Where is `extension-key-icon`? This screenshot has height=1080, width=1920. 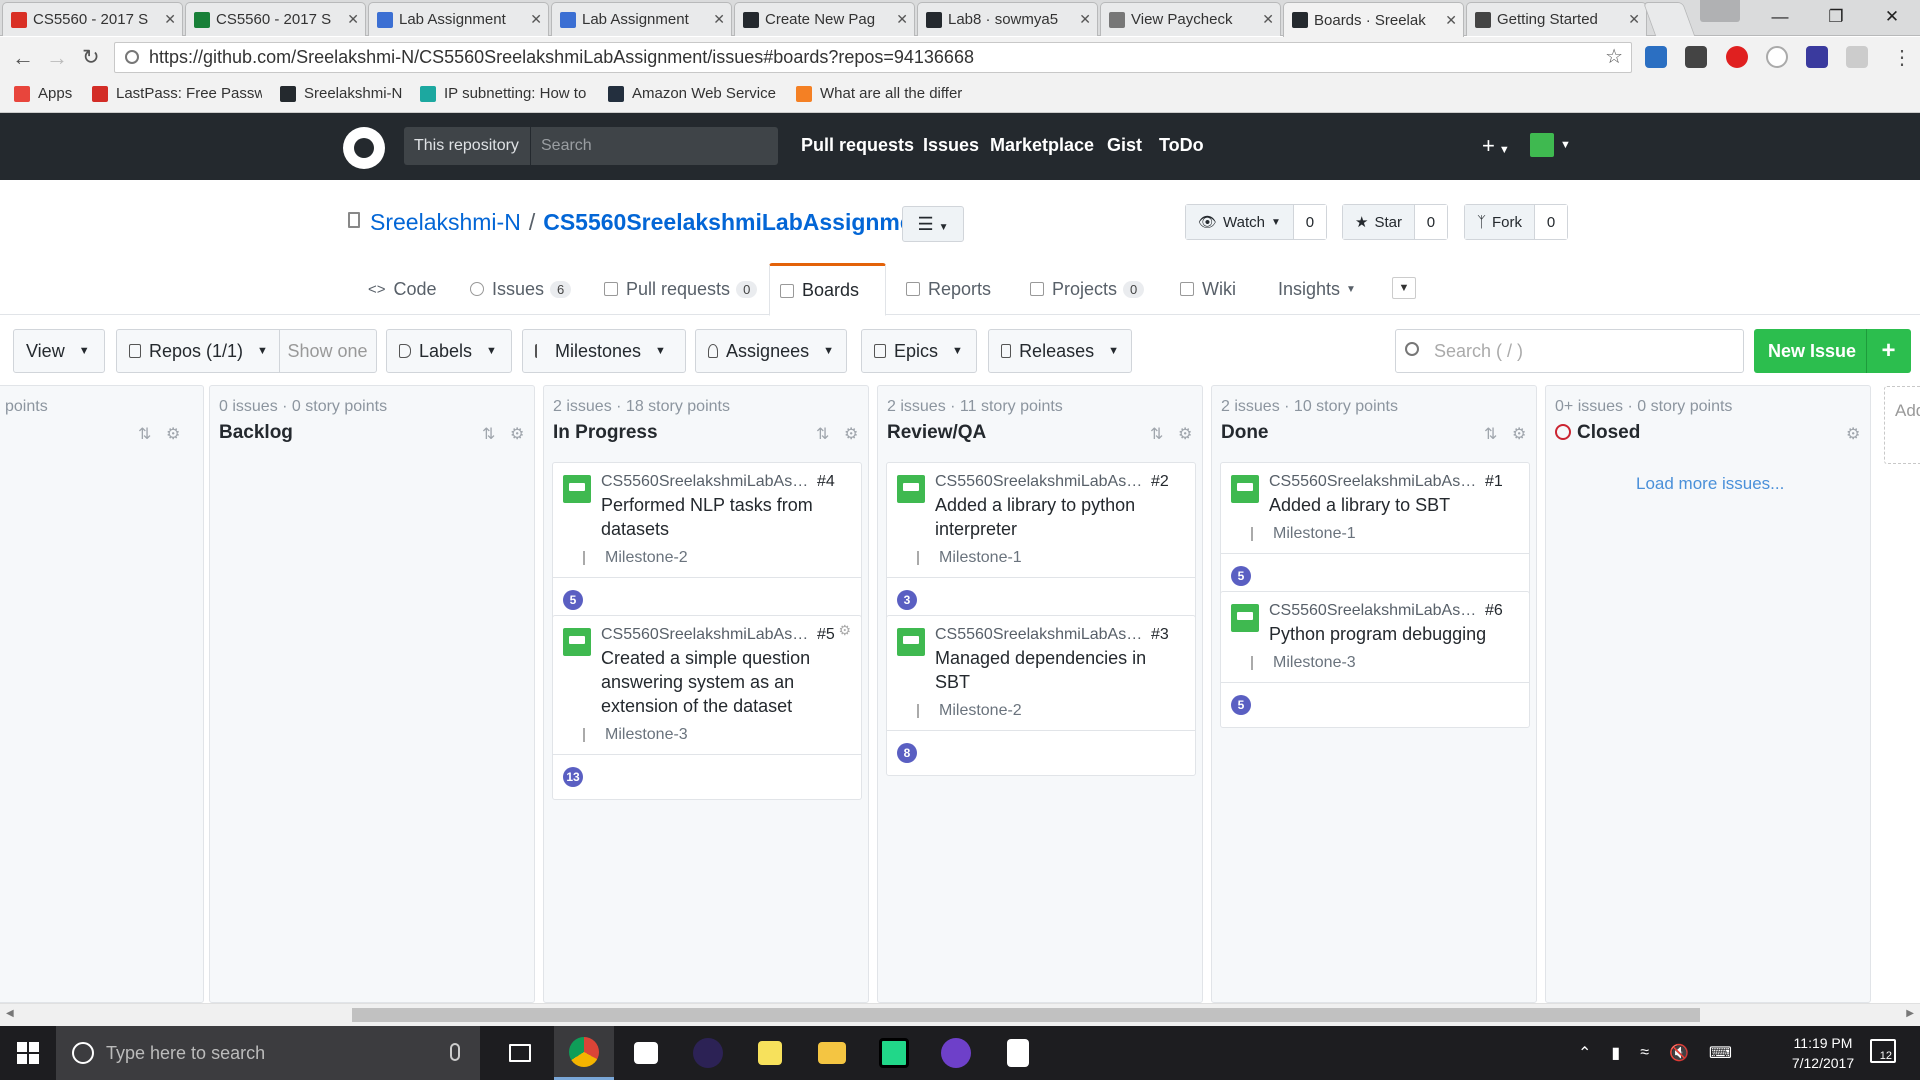 extension-key-icon is located at coordinates (1857, 57).